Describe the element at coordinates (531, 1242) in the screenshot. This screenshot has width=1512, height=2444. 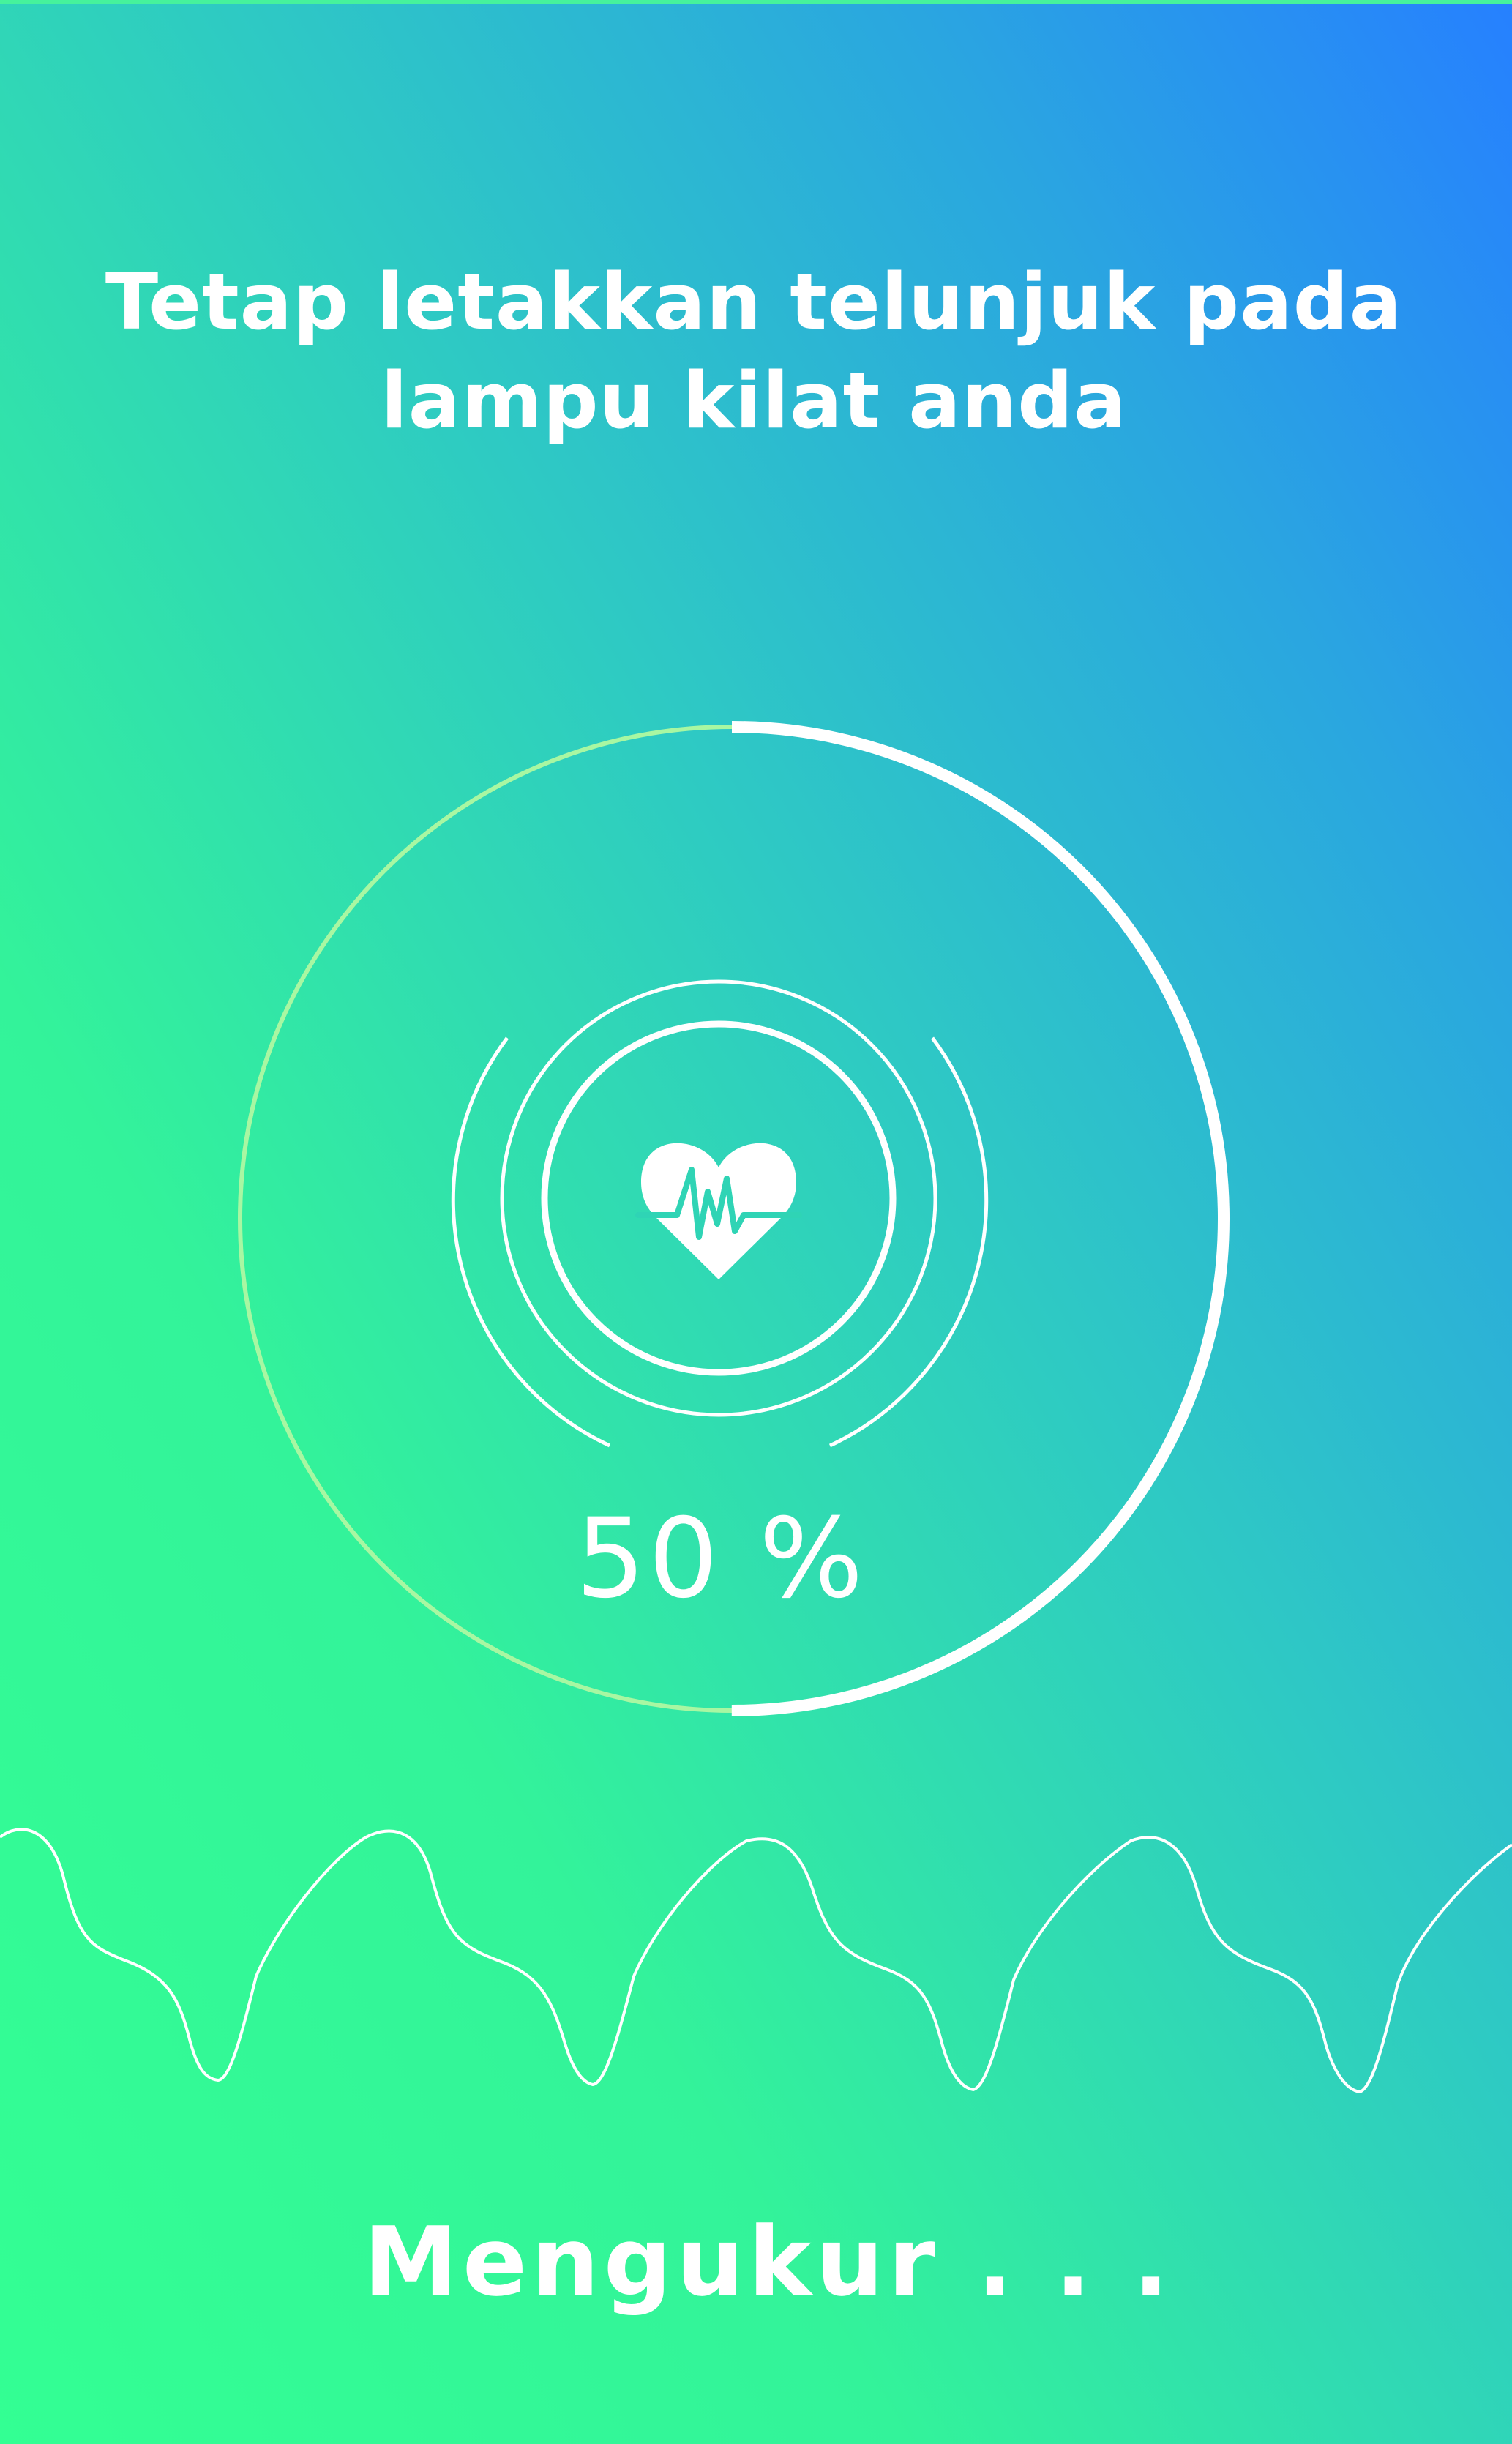
I see `left-outer-arc` at that location.